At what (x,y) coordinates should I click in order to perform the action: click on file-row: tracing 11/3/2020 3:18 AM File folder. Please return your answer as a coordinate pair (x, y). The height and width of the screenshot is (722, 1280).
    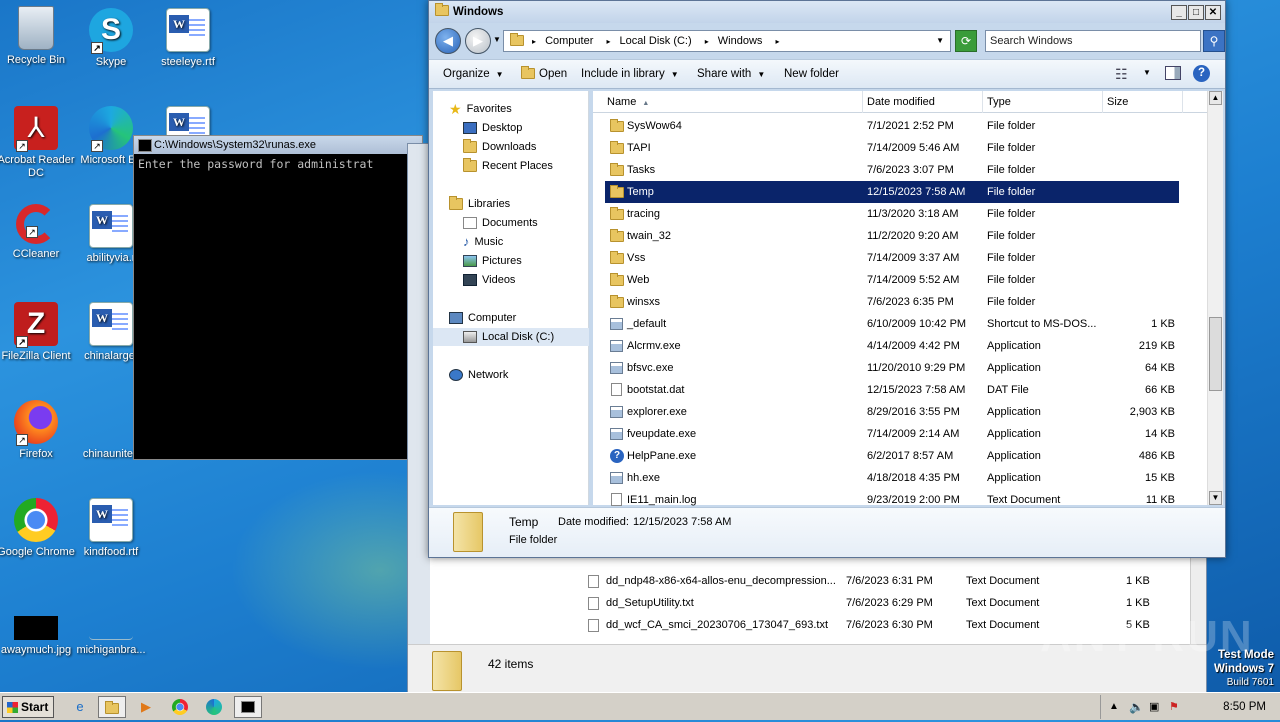
    Looking at the image, I should click on (892, 214).